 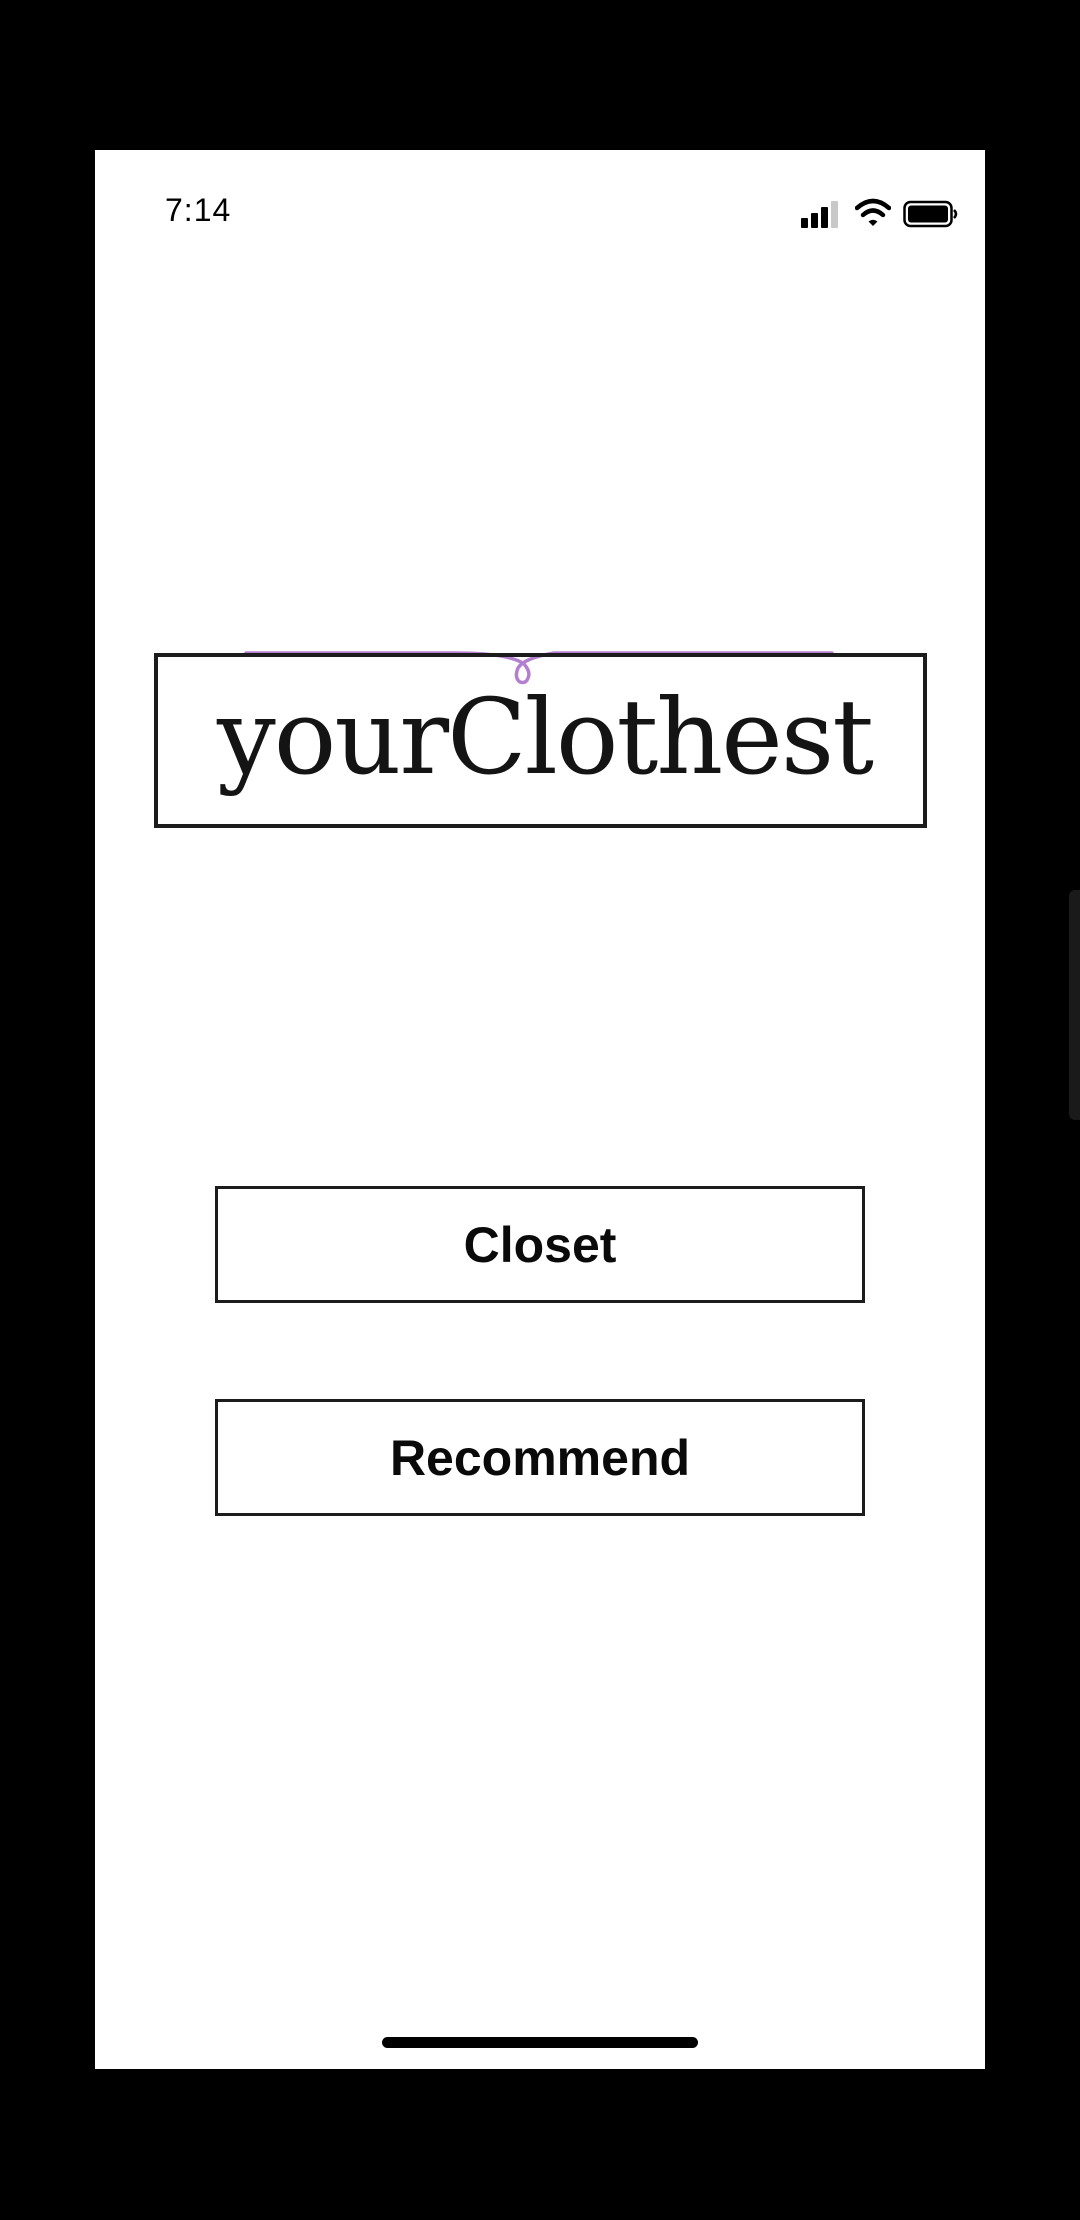 What do you see at coordinates (819, 214) in the screenshot?
I see `signal-bars-icon` at bounding box center [819, 214].